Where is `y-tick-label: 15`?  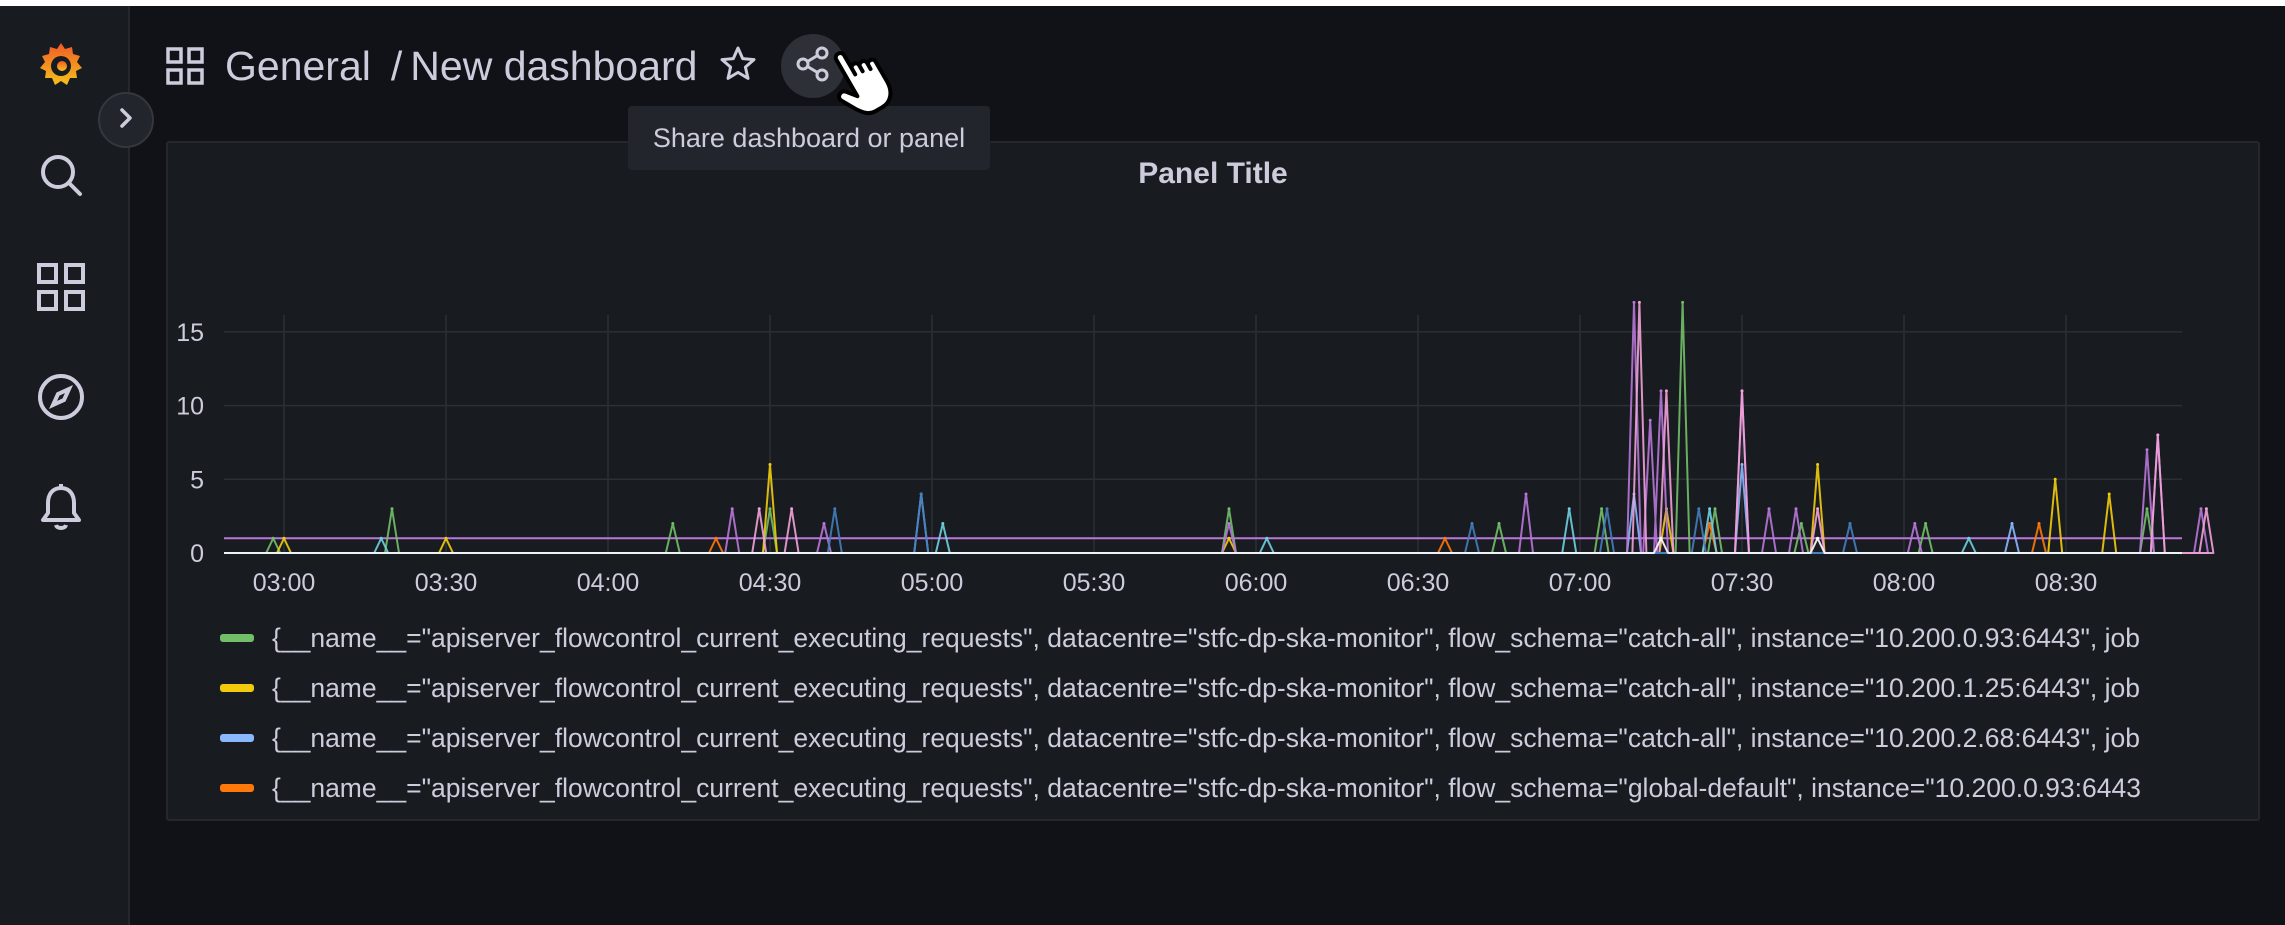
y-tick-label: 15 is located at coordinates (190, 333).